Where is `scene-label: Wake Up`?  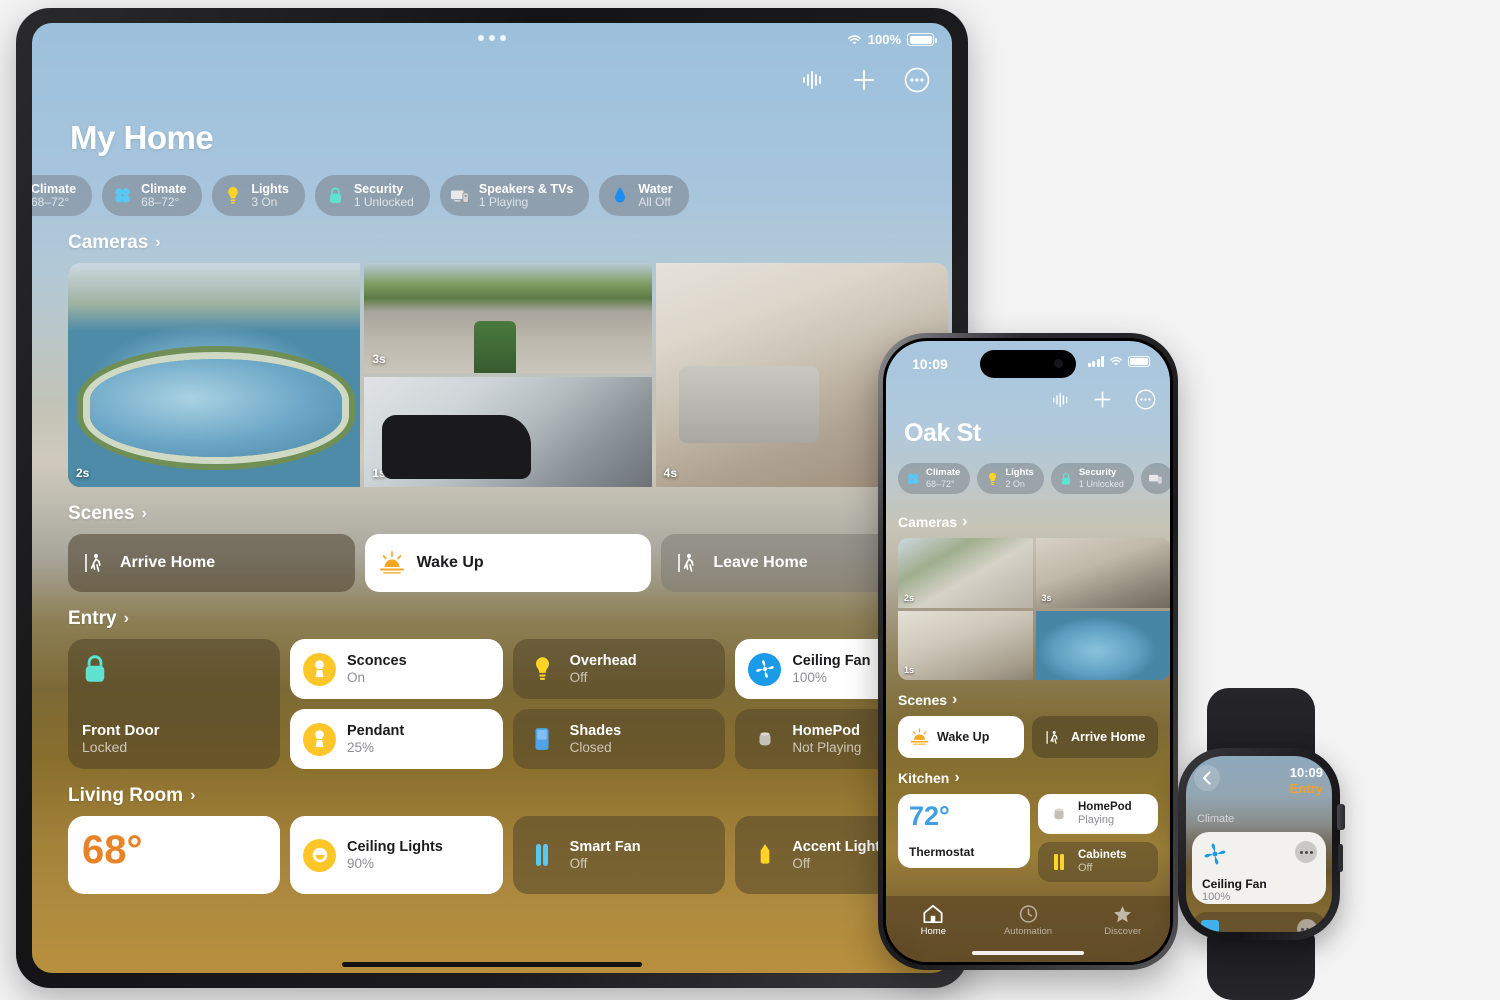
scene-label: Wake Up is located at coordinates (963, 737).